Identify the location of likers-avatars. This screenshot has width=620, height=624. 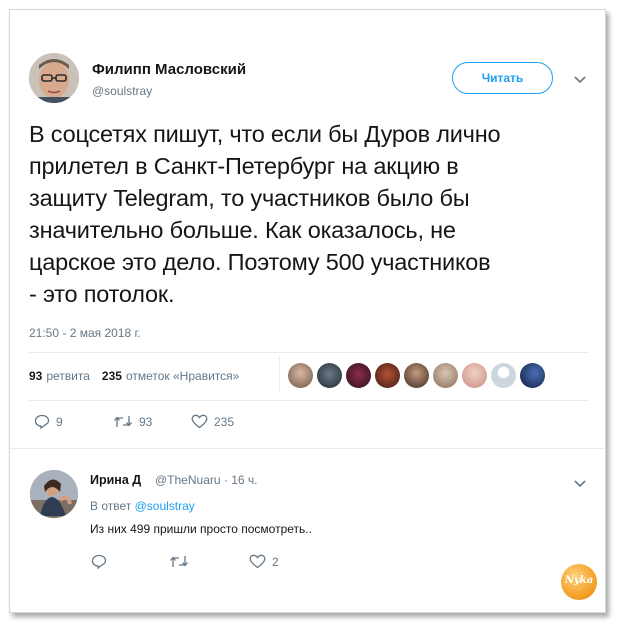
(416, 375).